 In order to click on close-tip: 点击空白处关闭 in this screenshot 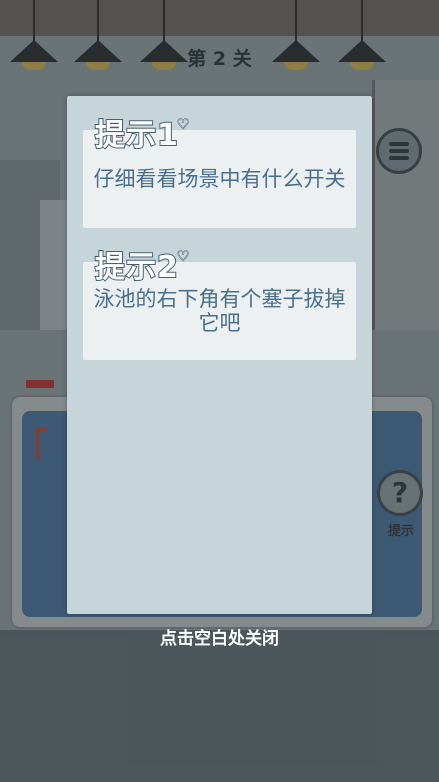, I will do `click(219, 639)`.